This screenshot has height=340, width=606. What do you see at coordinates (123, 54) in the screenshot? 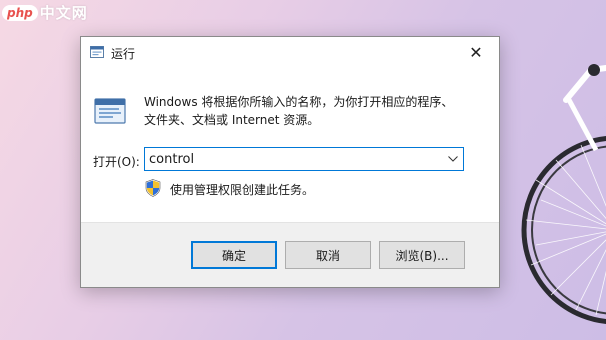
I see `dialog-title: 运行` at bounding box center [123, 54].